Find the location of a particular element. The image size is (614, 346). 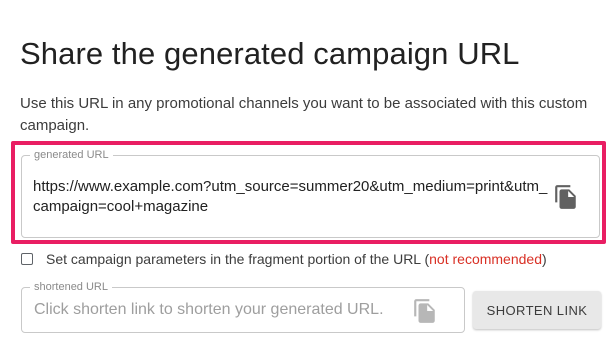

shortened-url-legend: shortened URL is located at coordinates (71, 287).